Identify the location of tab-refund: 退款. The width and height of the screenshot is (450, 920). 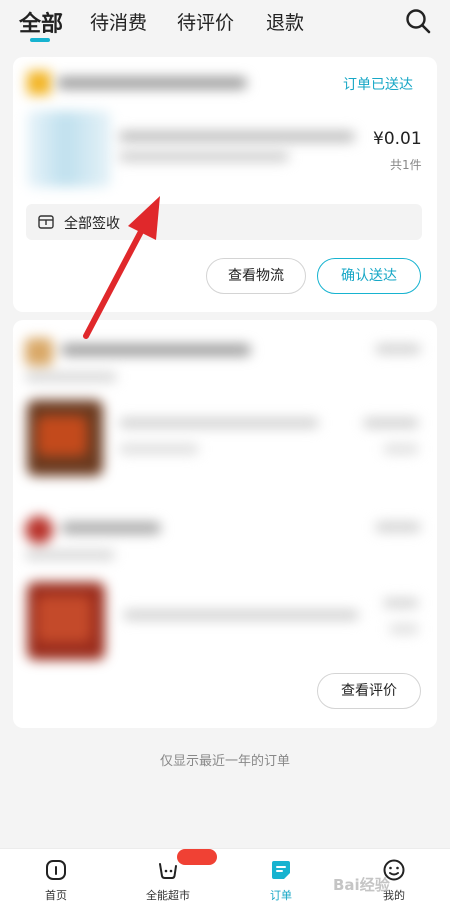
(285, 21).